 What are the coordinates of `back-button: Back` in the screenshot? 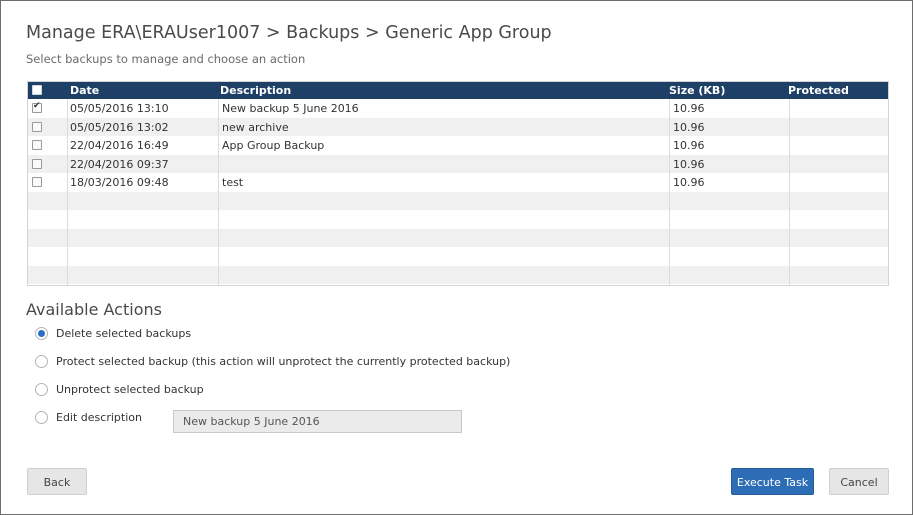 It's located at (57, 481).